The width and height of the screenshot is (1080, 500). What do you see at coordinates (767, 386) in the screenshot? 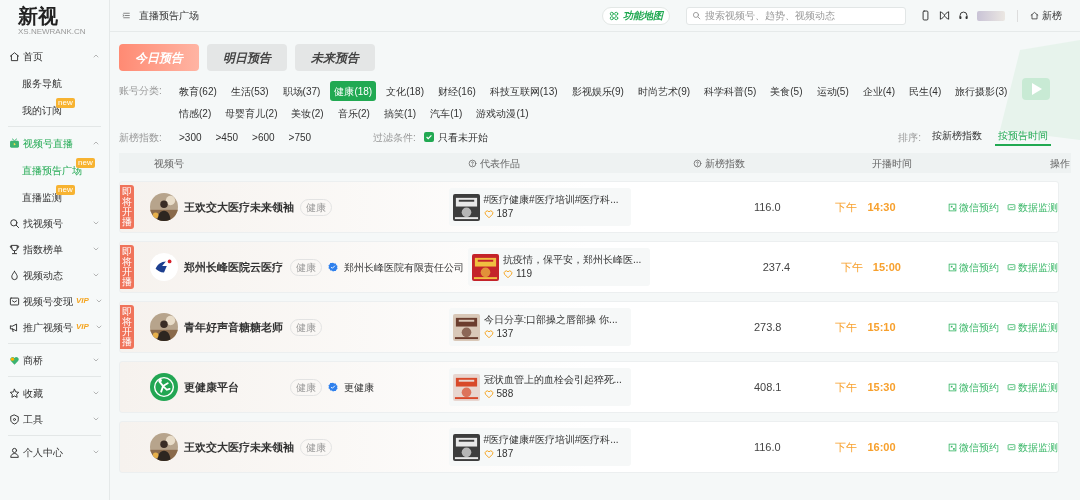
I see `index-value: 408.1` at bounding box center [767, 386].